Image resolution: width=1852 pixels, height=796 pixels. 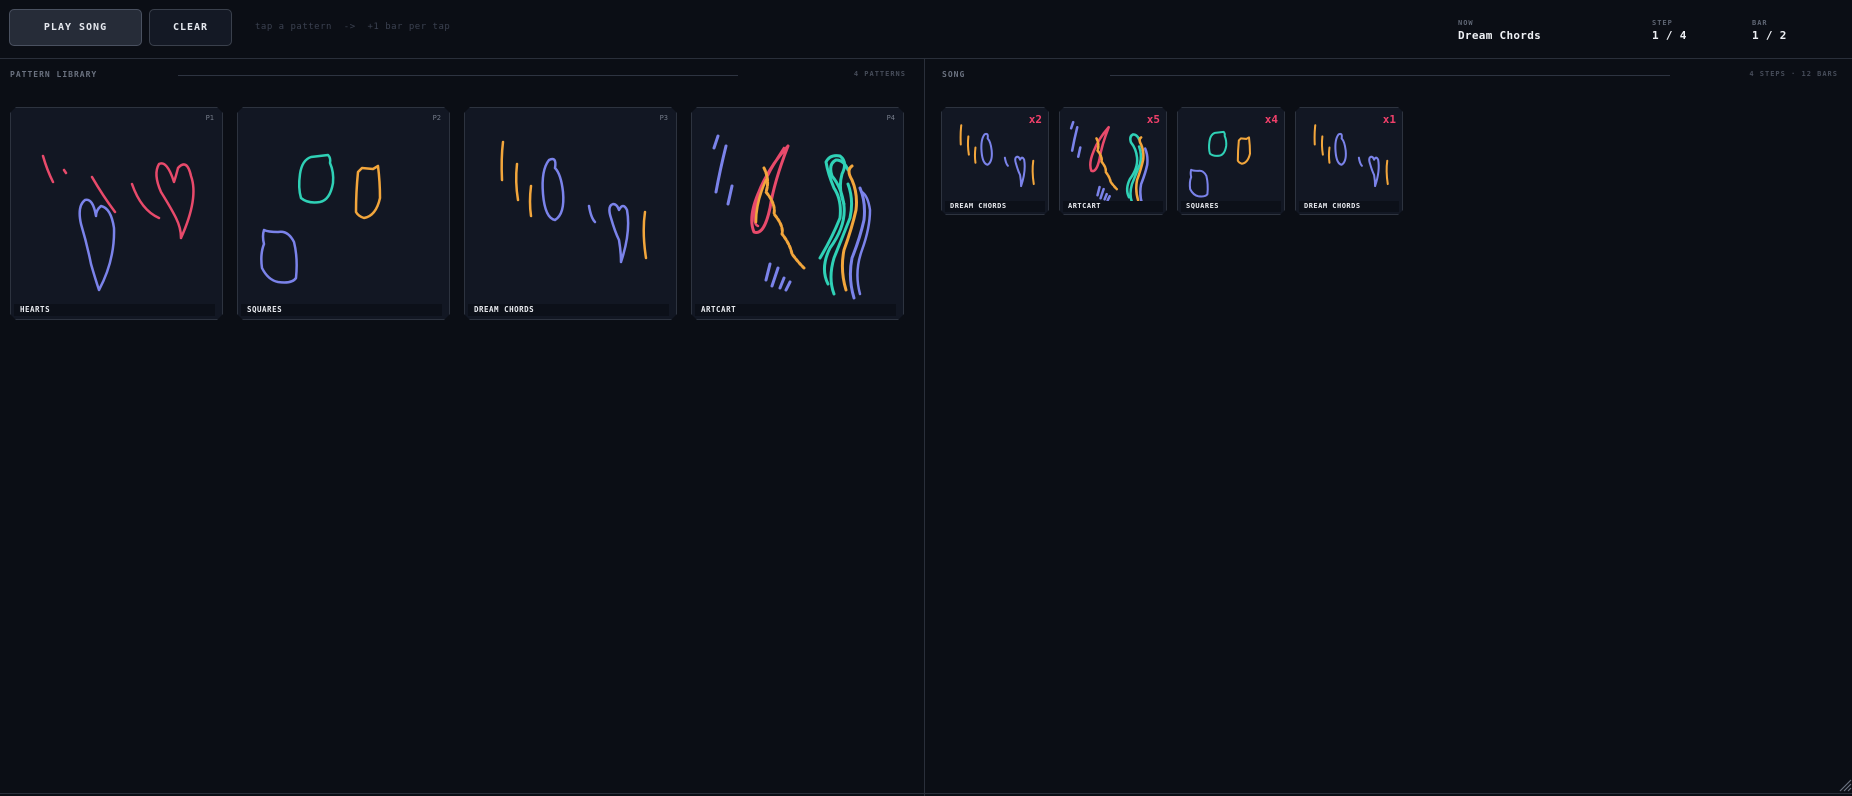 I want to click on pattern-name: HEARTS, so click(x=114, y=310).